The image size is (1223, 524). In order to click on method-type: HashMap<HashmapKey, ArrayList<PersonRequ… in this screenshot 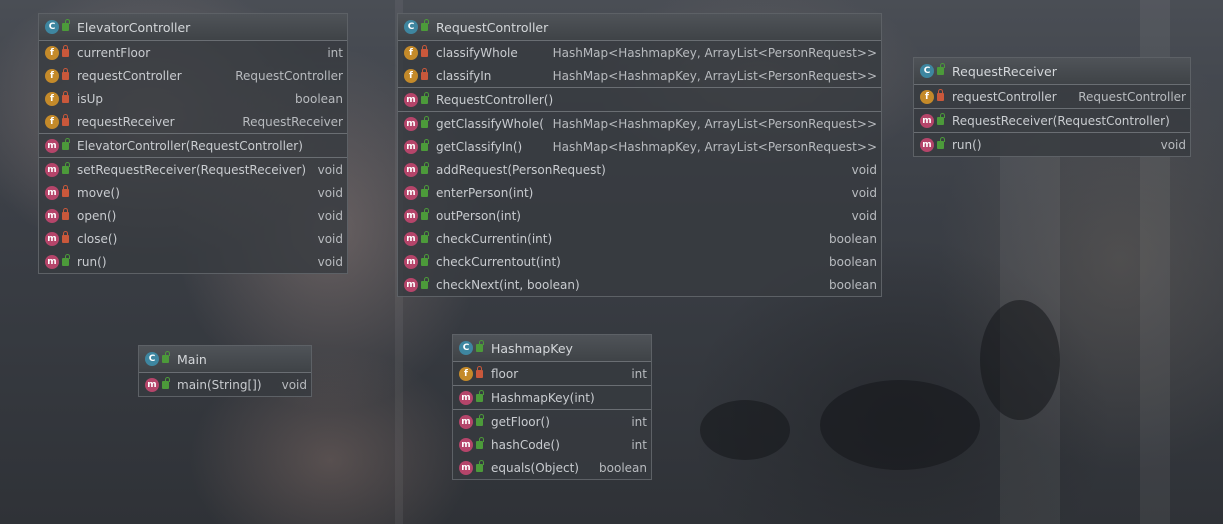, I will do `click(714, 123)`.